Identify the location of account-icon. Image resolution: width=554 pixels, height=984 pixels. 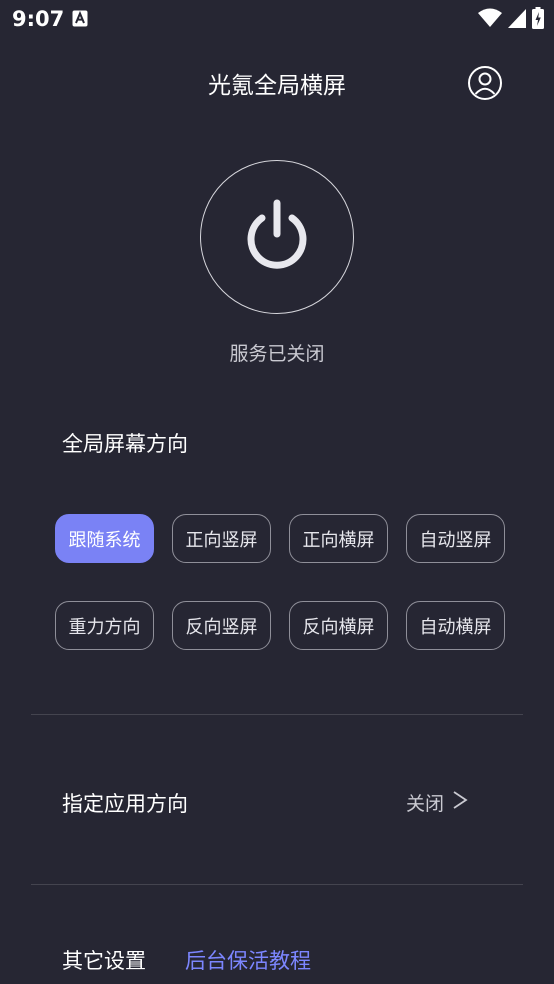
(485, 85).